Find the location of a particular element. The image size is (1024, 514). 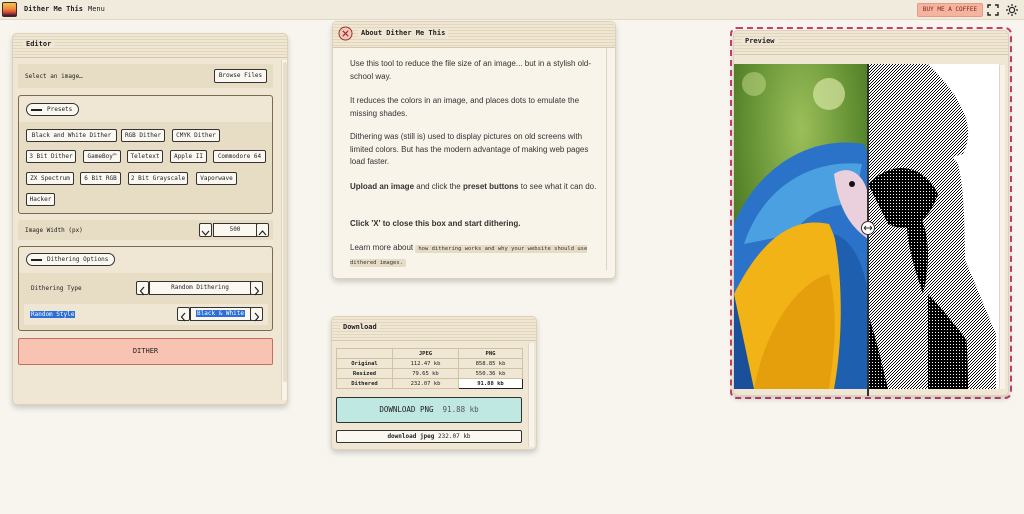

preset-button: CMYK Dither is located at coordinates (196, 135).